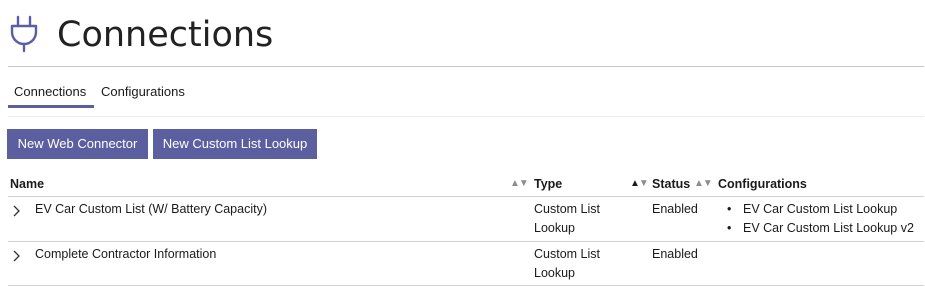  What do you see at coordinates (816, 209) in the screenshot?
I see `configuration-item: EV Car Custom List Lookup` at bounding box center [816, 209].